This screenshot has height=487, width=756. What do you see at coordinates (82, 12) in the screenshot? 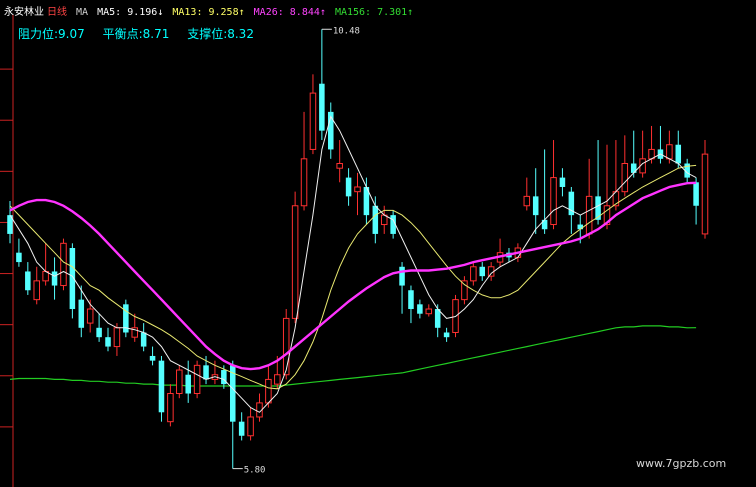
I see `ma-label: MA` at bounding box center [82, 12].